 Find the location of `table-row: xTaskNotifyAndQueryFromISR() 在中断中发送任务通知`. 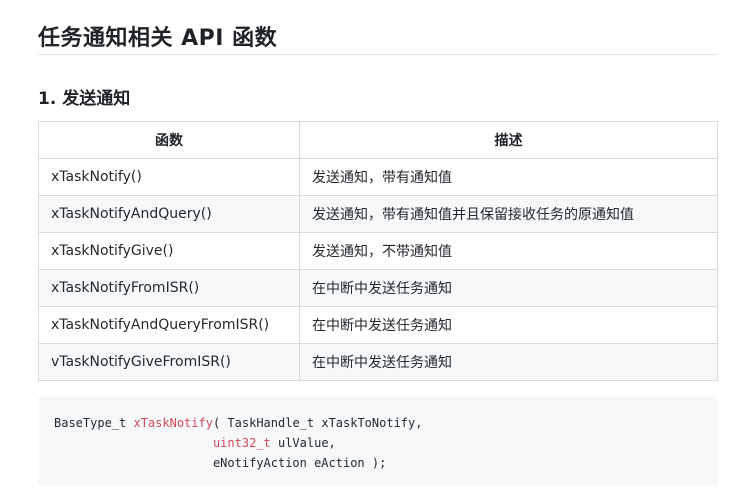

table-row: xTaskNotifyAndQueryFromISR() 在中断中发送任务通知 is located at coordinates (378, 325).